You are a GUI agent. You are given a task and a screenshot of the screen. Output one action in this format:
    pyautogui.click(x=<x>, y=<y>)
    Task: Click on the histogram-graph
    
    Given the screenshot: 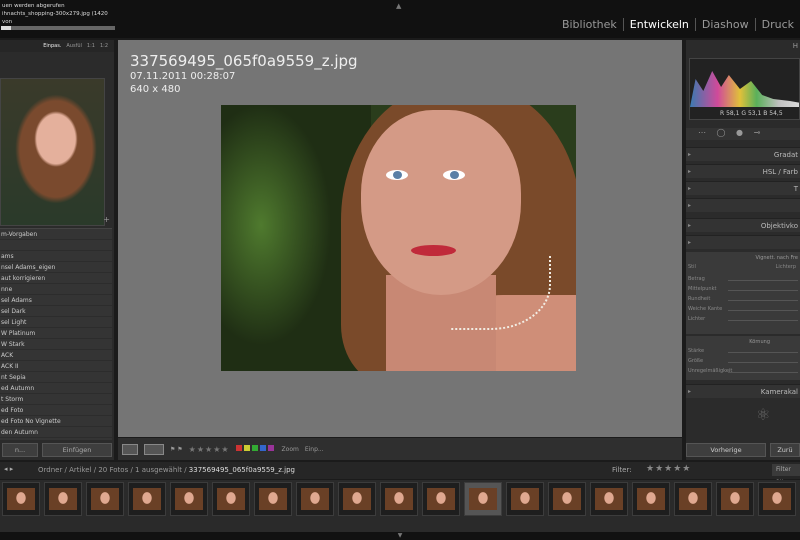 What is the action you would take?
    pyautogui.click(x=744, y=89)
    